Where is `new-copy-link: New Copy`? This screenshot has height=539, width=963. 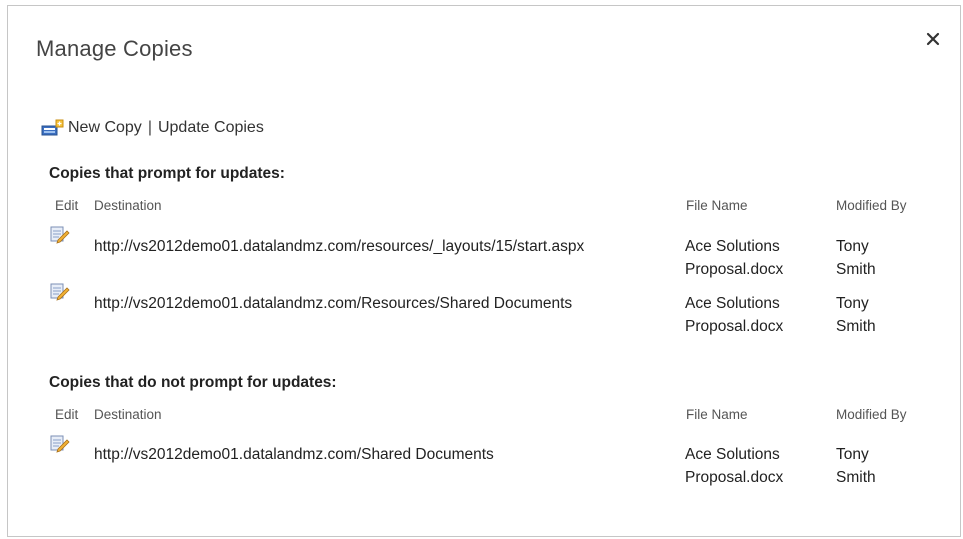 new-copy-link: New Copy is located at coordinates (105, 128).